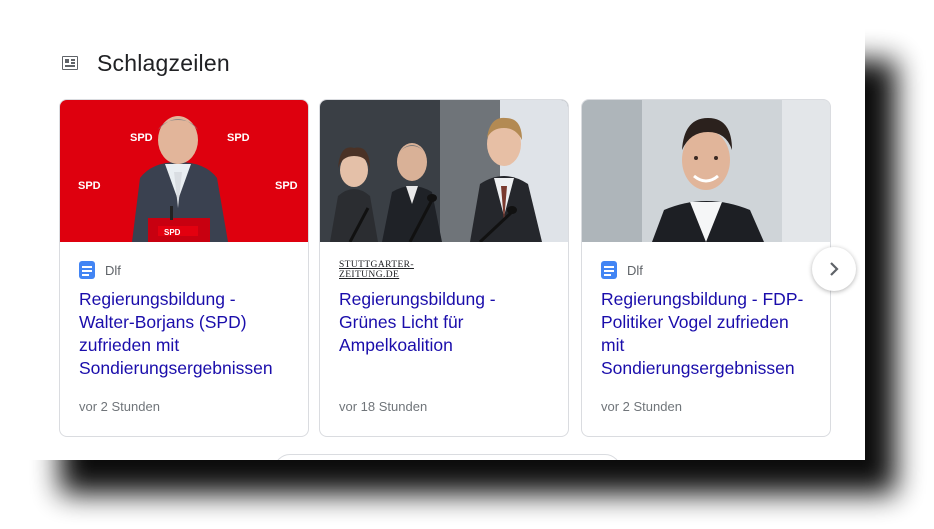 The image size is (934, 529). Describe the element at coordinates (447, 457) in the screenshot. I see `more-news-button` at that location.